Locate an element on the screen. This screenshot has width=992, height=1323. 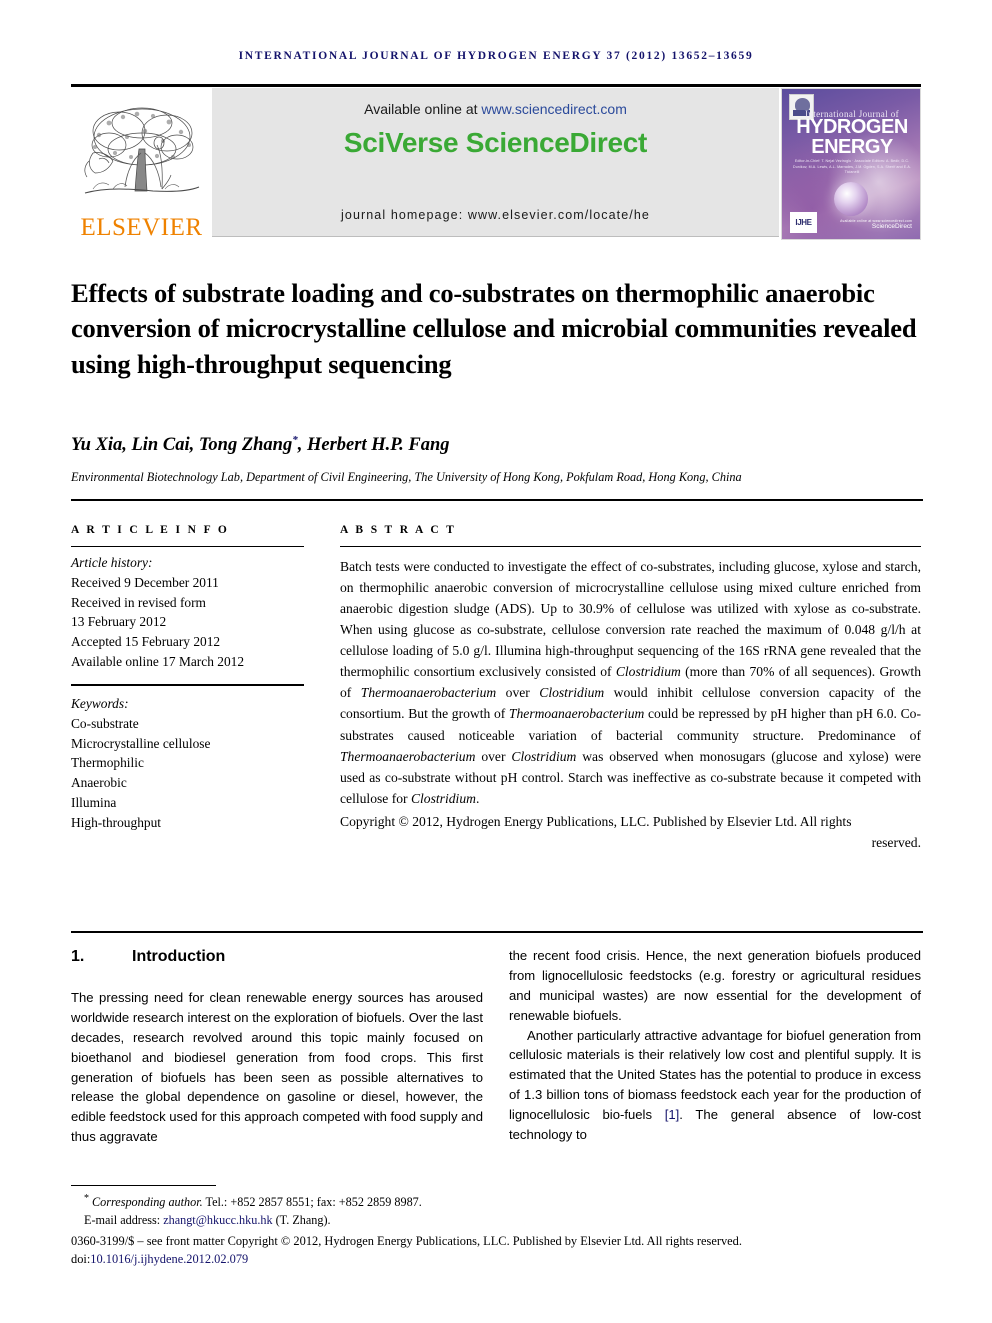
doi-label: doi: is located at coordinates (81, 1258).